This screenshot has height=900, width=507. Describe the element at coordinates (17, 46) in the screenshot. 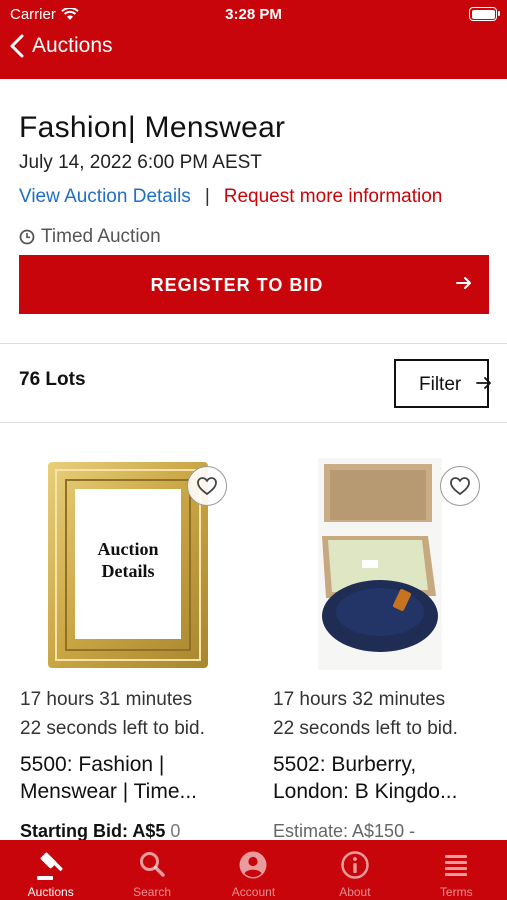

I see `chevron-left-icon` at that location.